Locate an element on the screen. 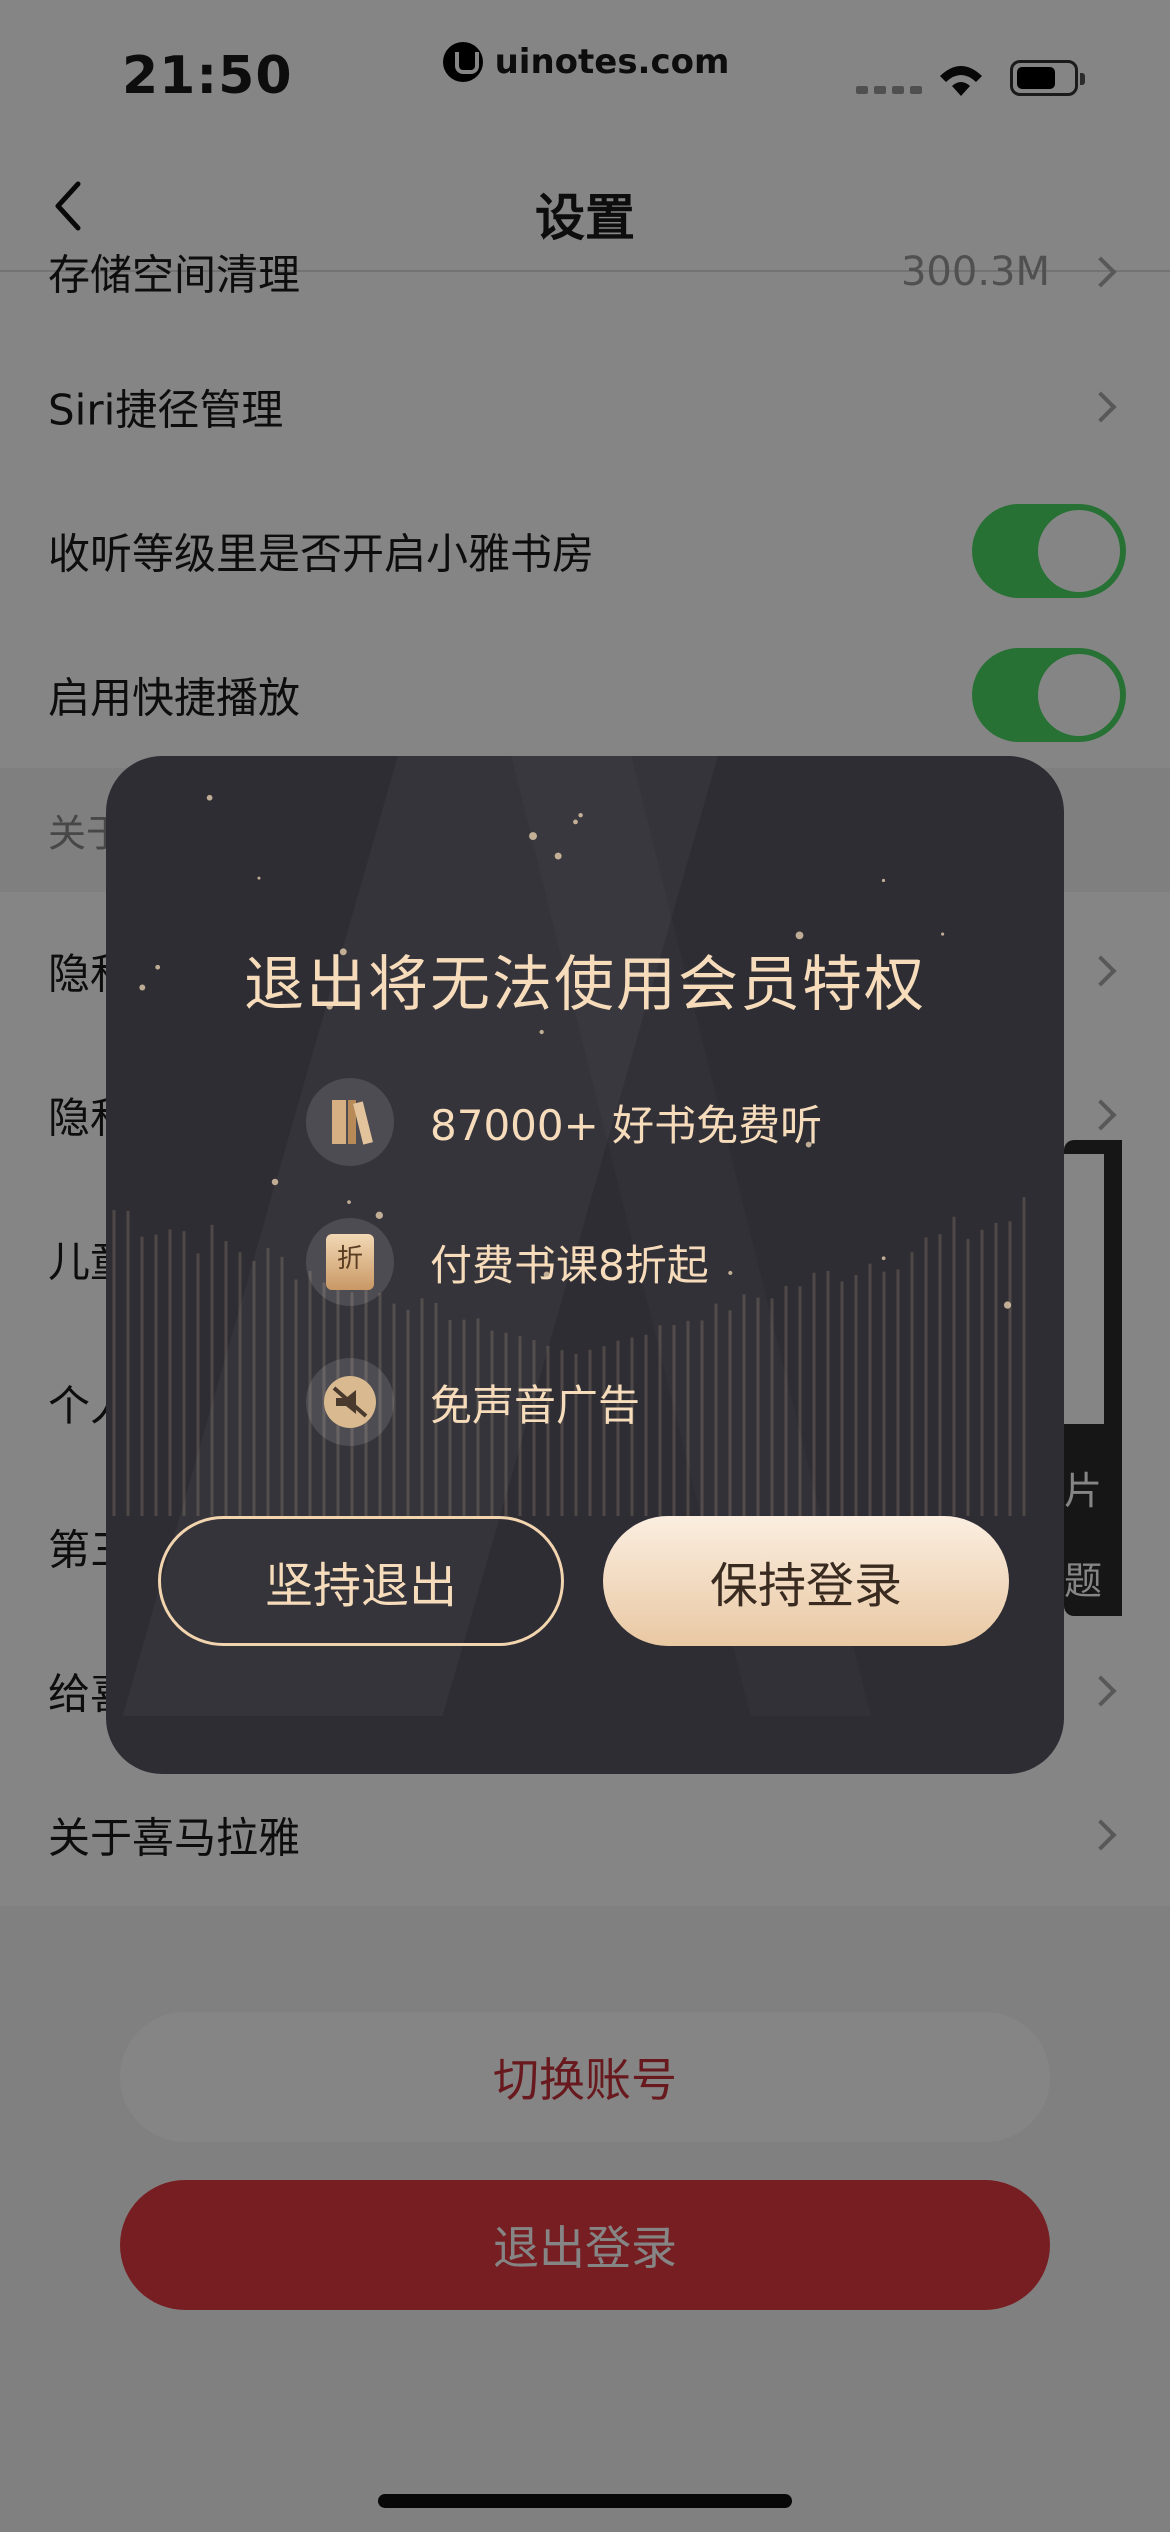 The height and width of the screenshot is (2532, 1170). benefit-item: 87000+ 好书免费听 is located at coordinates (564, 1122).